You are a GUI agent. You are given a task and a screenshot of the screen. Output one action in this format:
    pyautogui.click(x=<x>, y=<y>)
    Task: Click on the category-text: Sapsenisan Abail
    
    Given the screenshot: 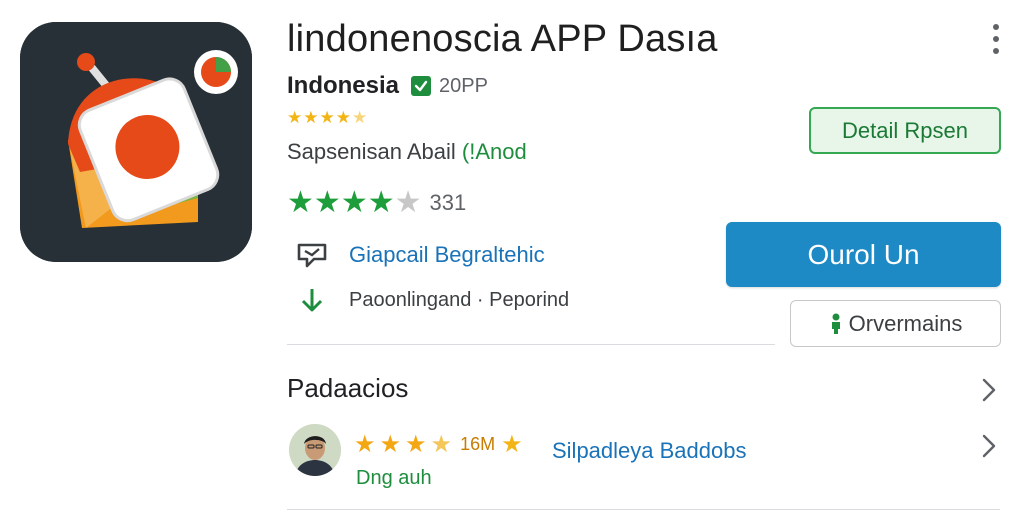 What is the action you would take?
    pyautogui.click(x=371, y=151)
    